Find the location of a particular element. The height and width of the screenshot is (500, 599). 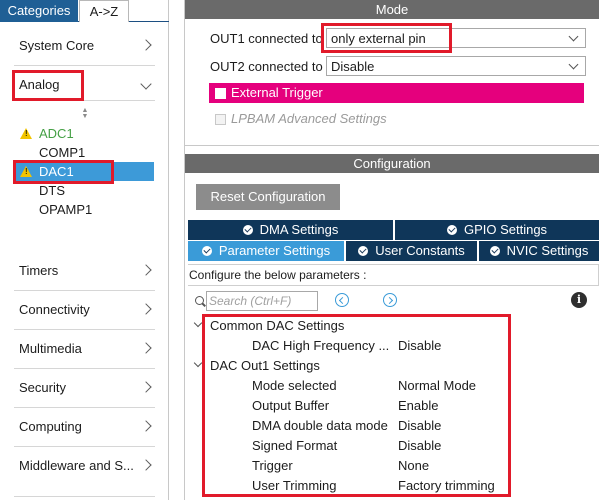

peripheral-label: DTS is located at coordinates (52, 190).